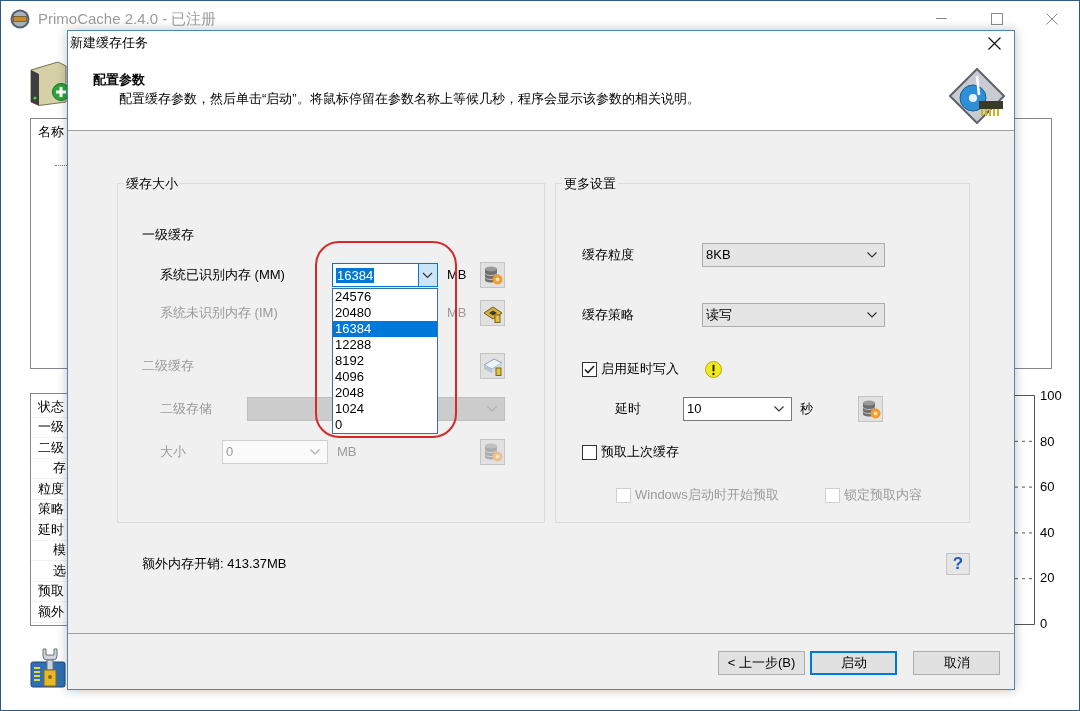 Image resolution: width=1080 pixels, height=711 pixels. I want to click on group-title: 缓存大小, so click(152, 183).